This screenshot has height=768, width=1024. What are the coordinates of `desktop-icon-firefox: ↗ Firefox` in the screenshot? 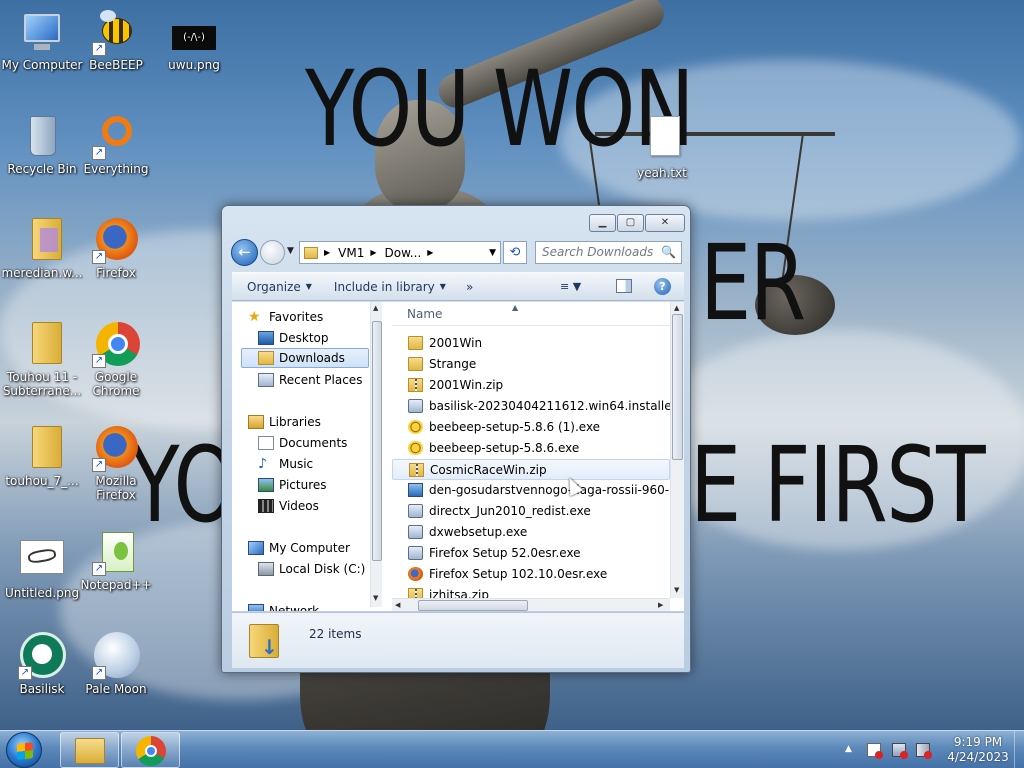 It's located at (116, 248).